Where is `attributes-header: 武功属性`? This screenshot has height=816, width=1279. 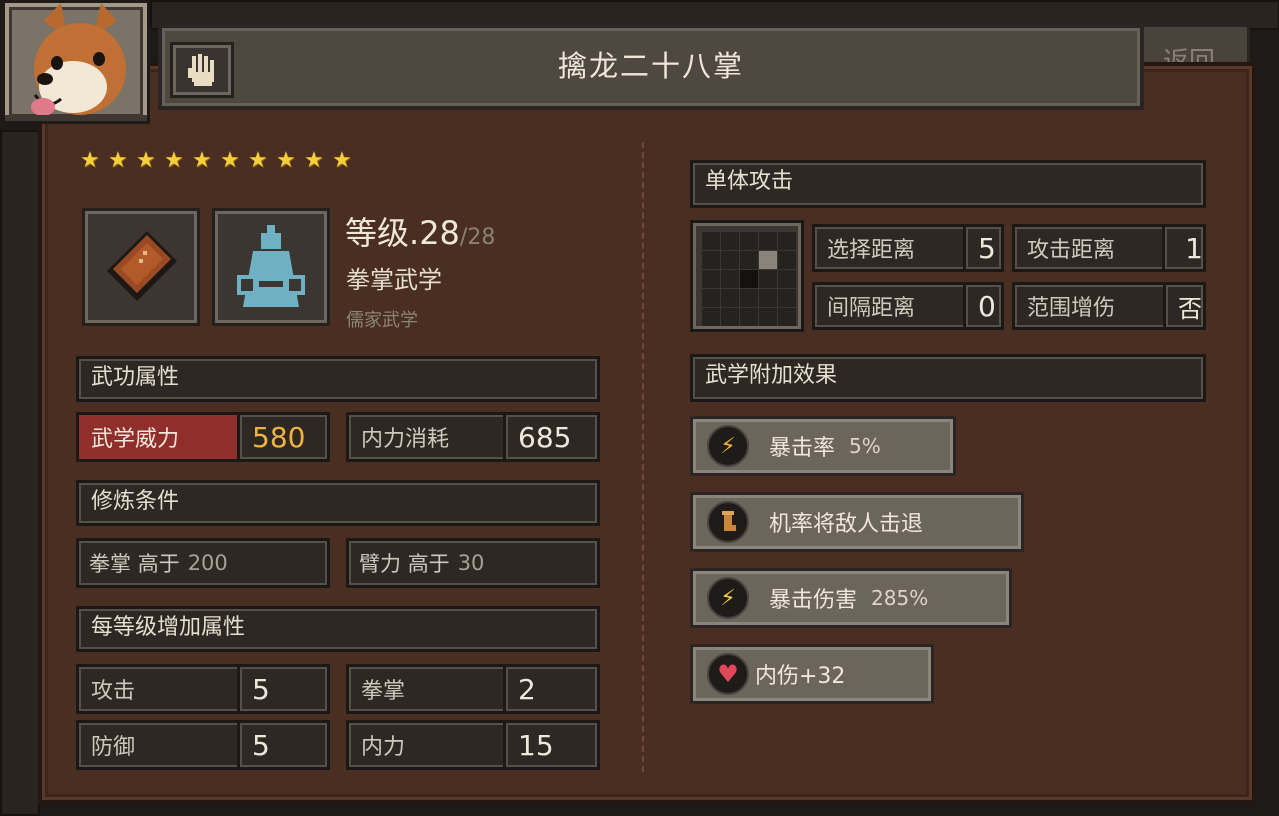
attributes-header: 武功属性 is located at coordinates (338, 379).